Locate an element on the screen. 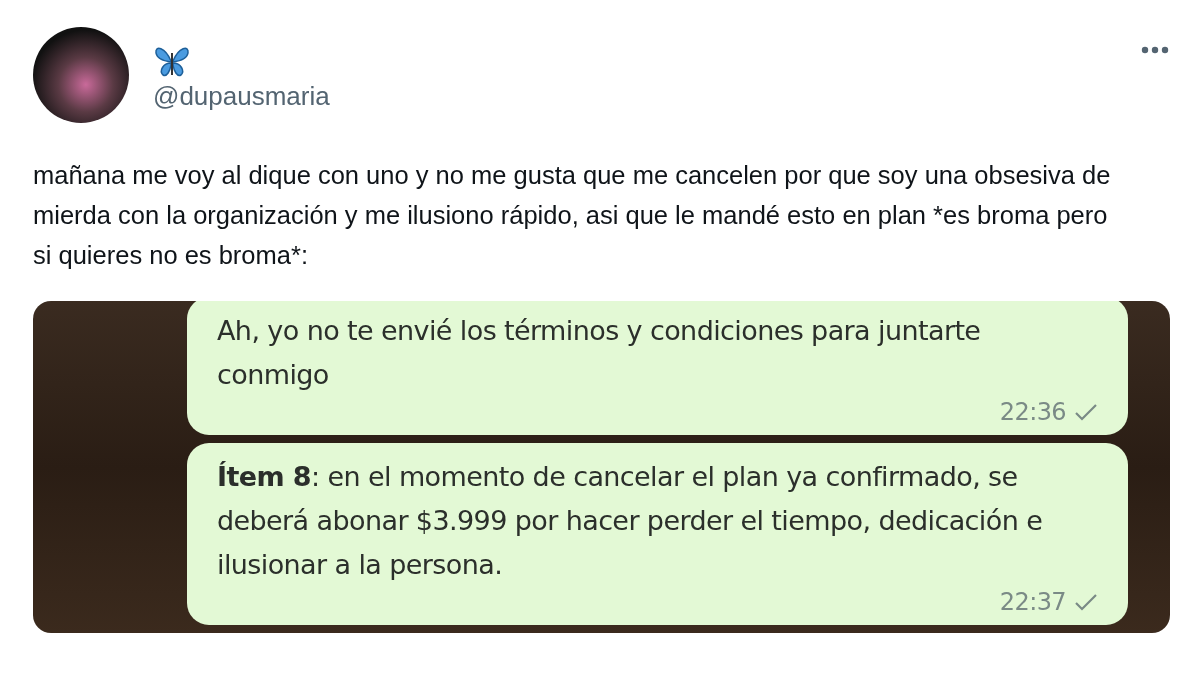  message-text: Ah, yo no te envié los términos y condiciones para juntarte conmigo is located at coordinates (599, 353).